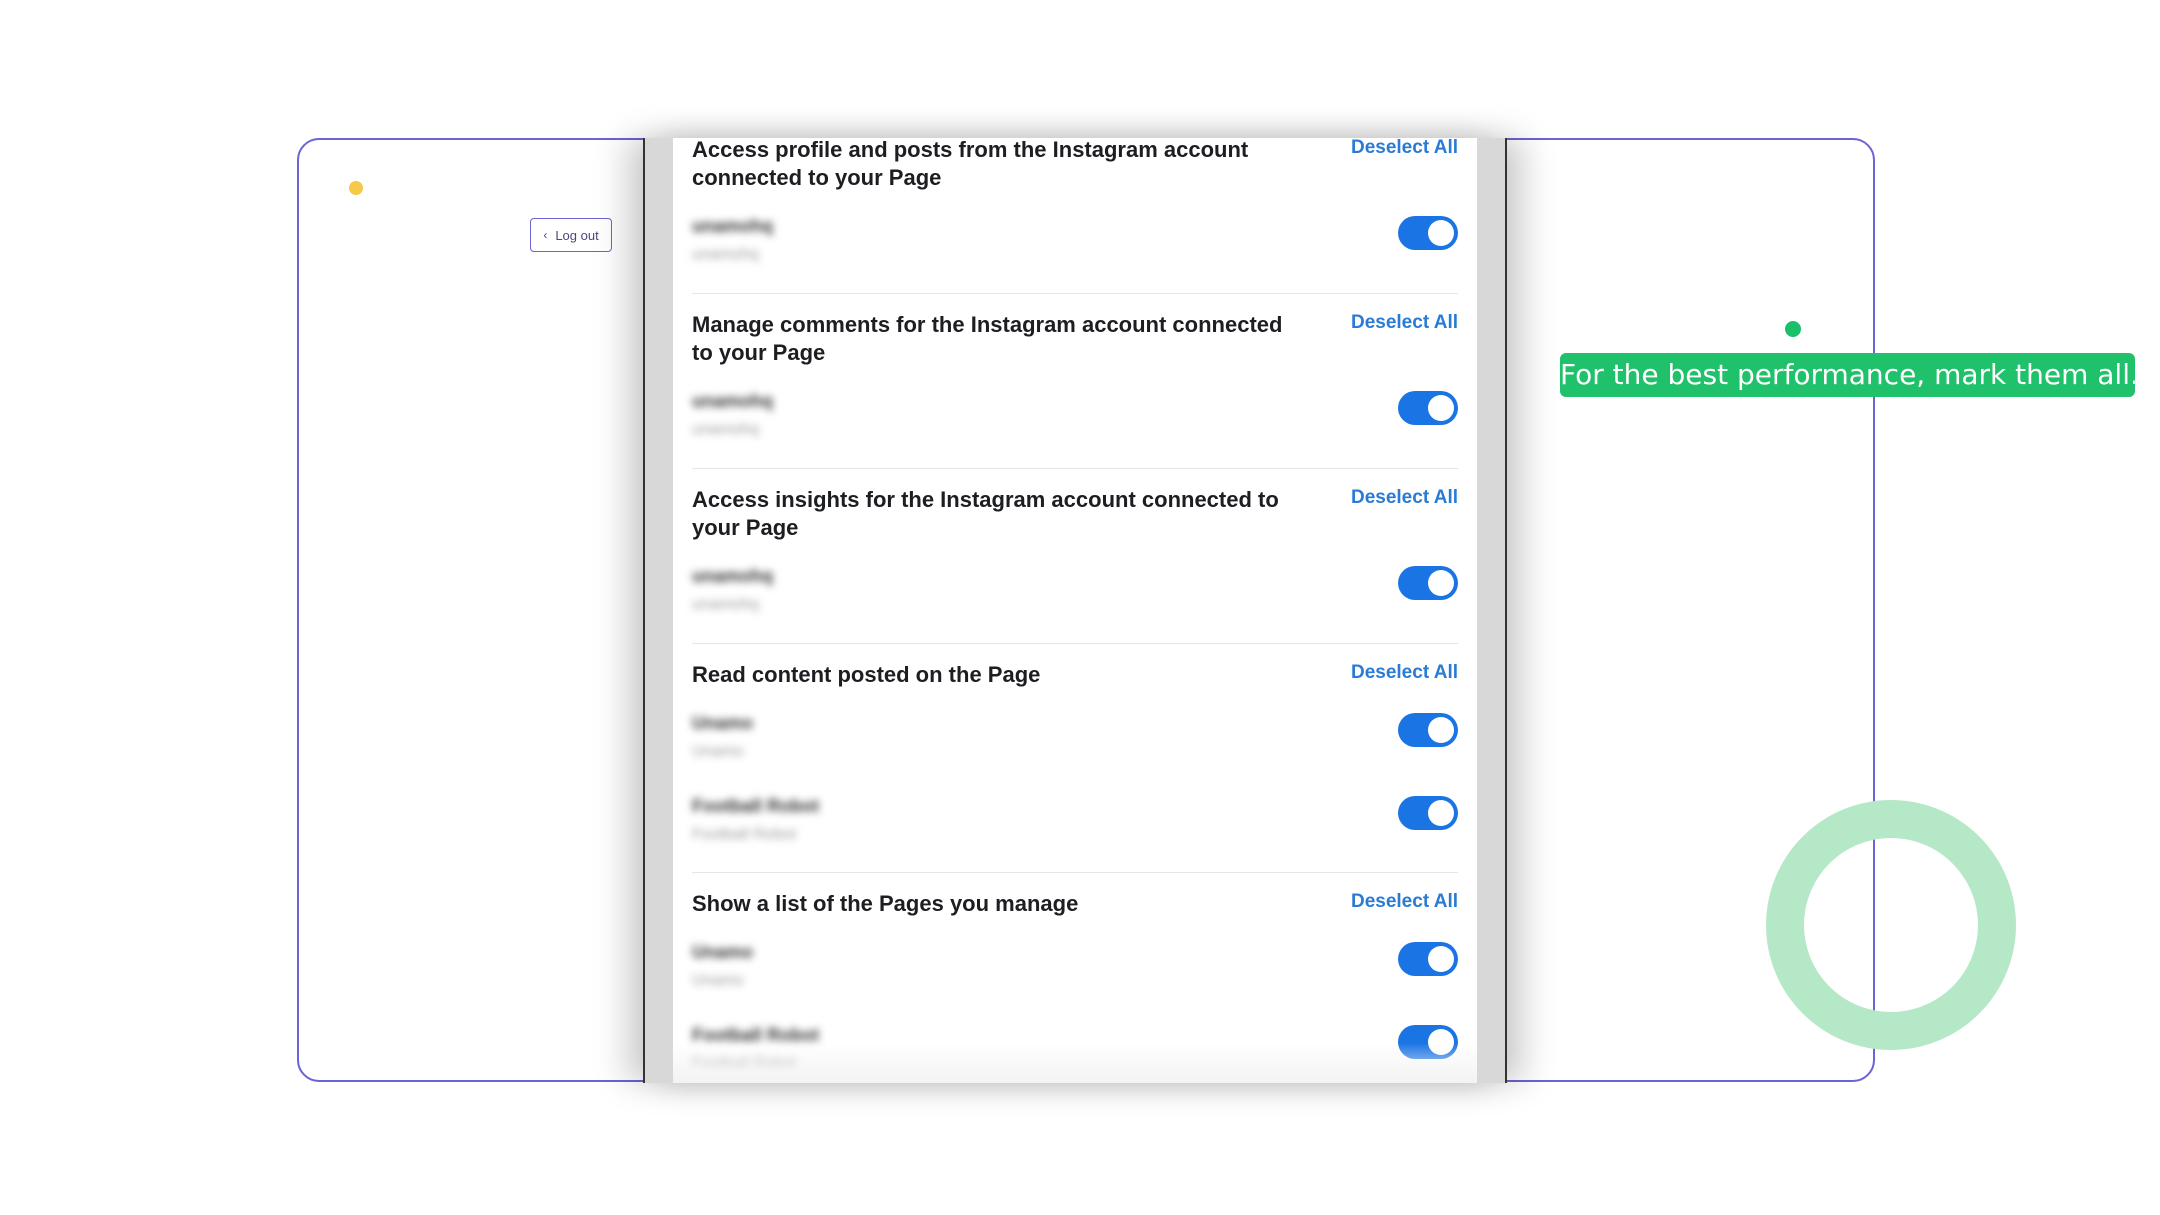  I want to click on logout-label: Log out, so click(577, 235).